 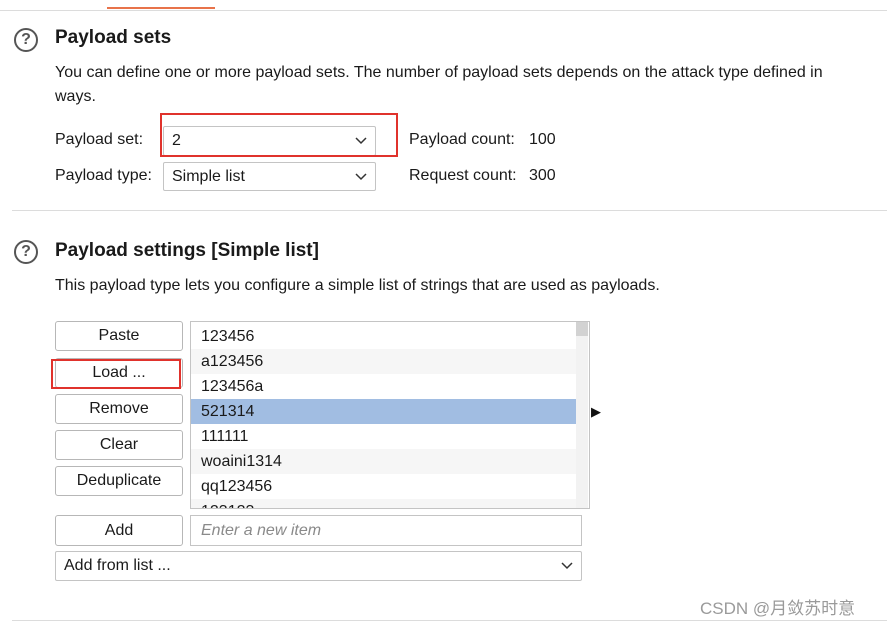 I want to click on payload-type-select: Simple list, so click(x=269, y=176).